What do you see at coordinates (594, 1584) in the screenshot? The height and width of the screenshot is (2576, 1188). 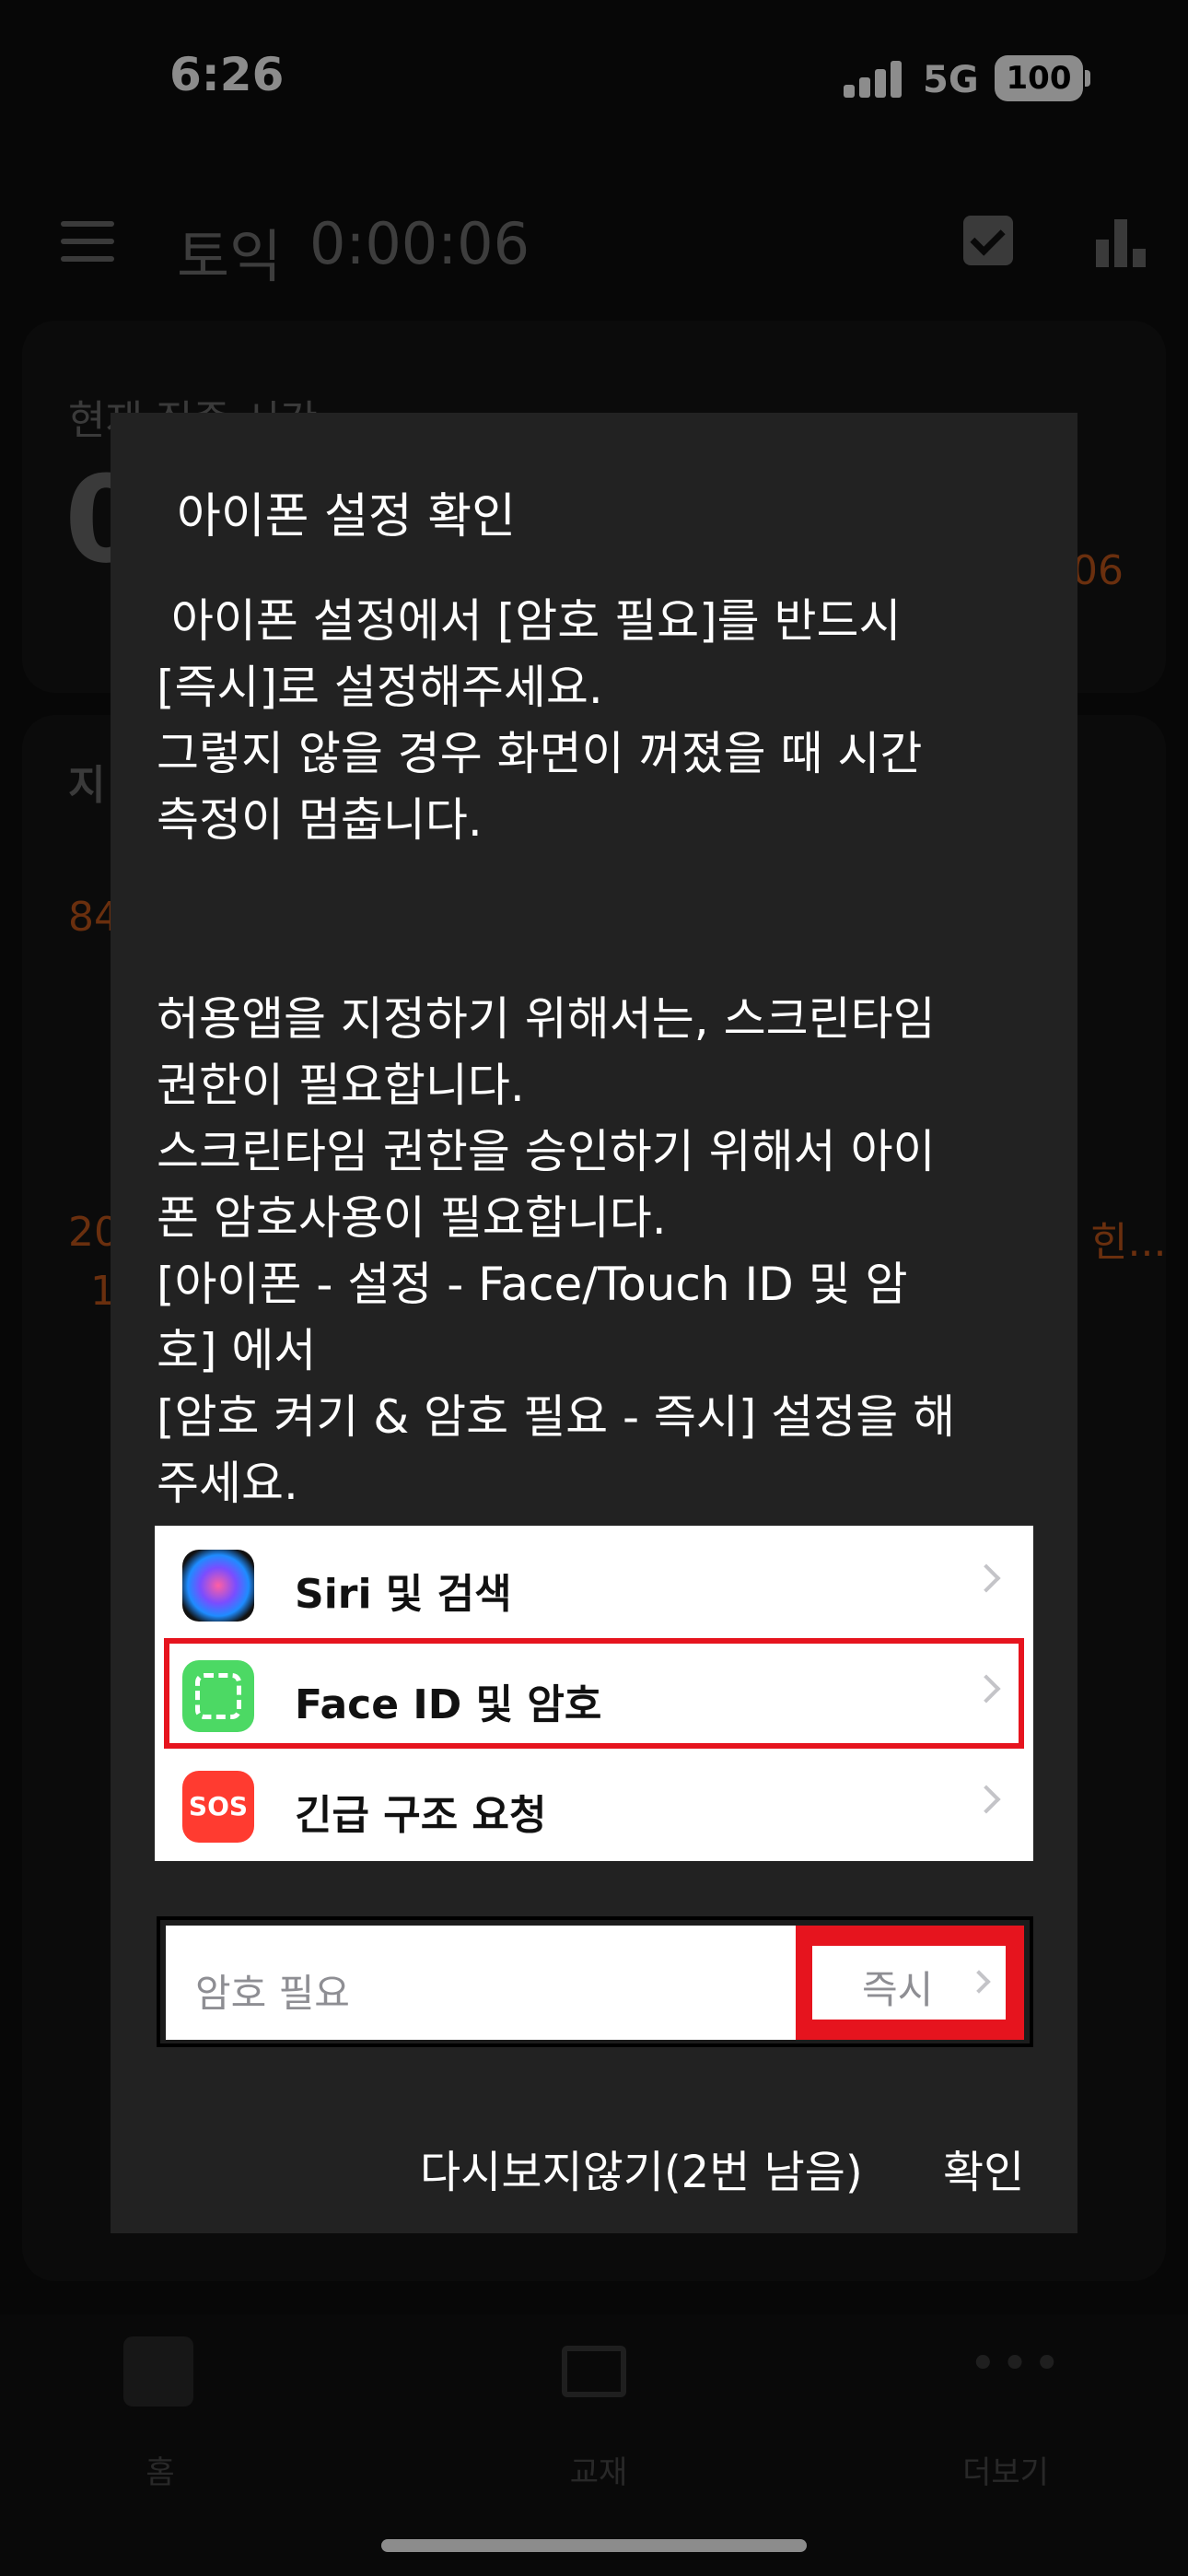 I see `settings-row-siri: Siri 및 검색` at bounding box center [594, 1584].